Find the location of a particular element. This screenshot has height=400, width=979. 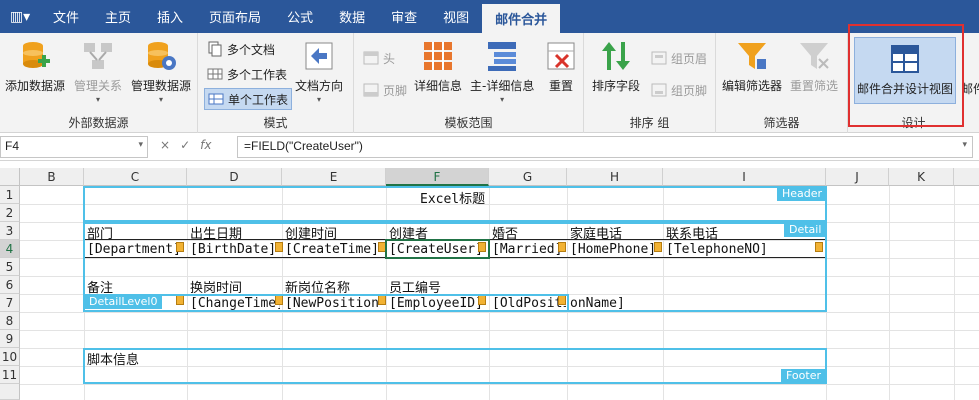

footer-range-button: 页脚 is located at coordinates (385, 90).